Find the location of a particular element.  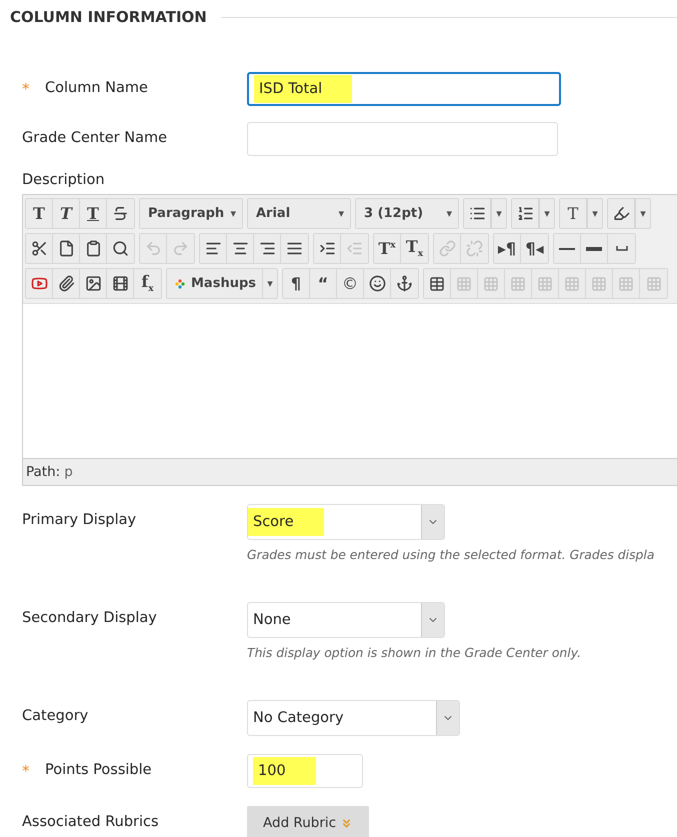

bullet-list-button is located at coordinates (477, 213).